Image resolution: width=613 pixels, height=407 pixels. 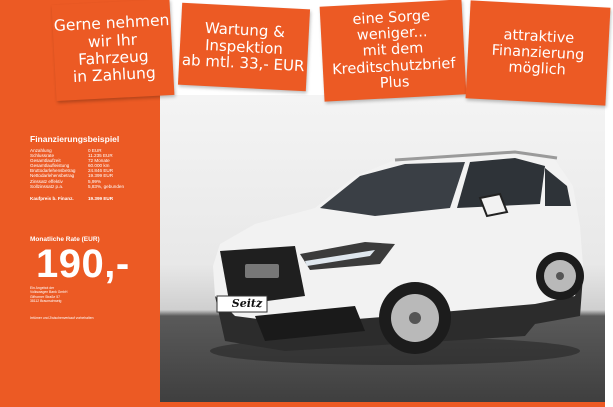 What do you see at coordinates (114, 75) in the screenshot?
I see `banner-trade-in-line: in Zahlung` at bounding box center [114, 75].